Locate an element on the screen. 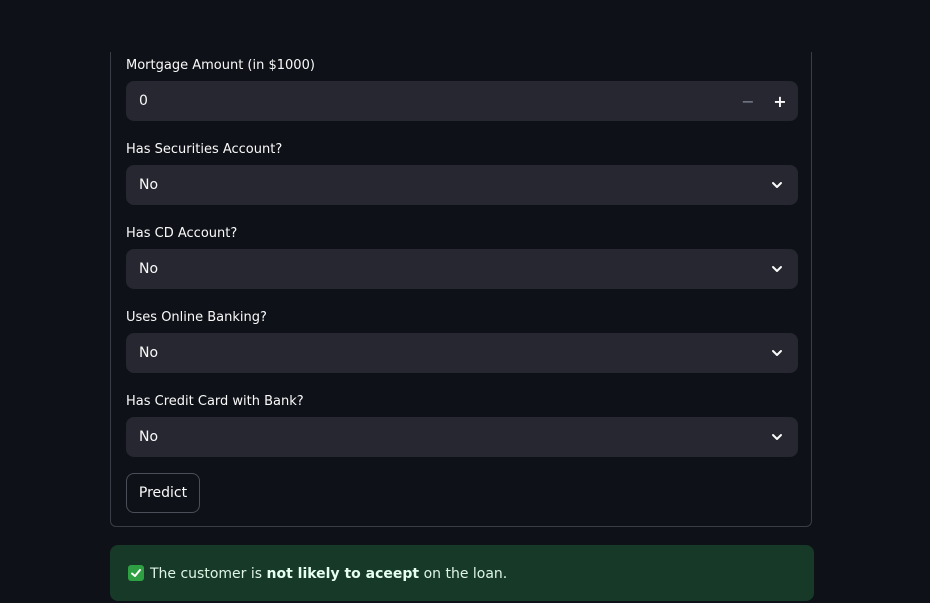  result-suffix: on the loan. is located at coordinates (463, 574).